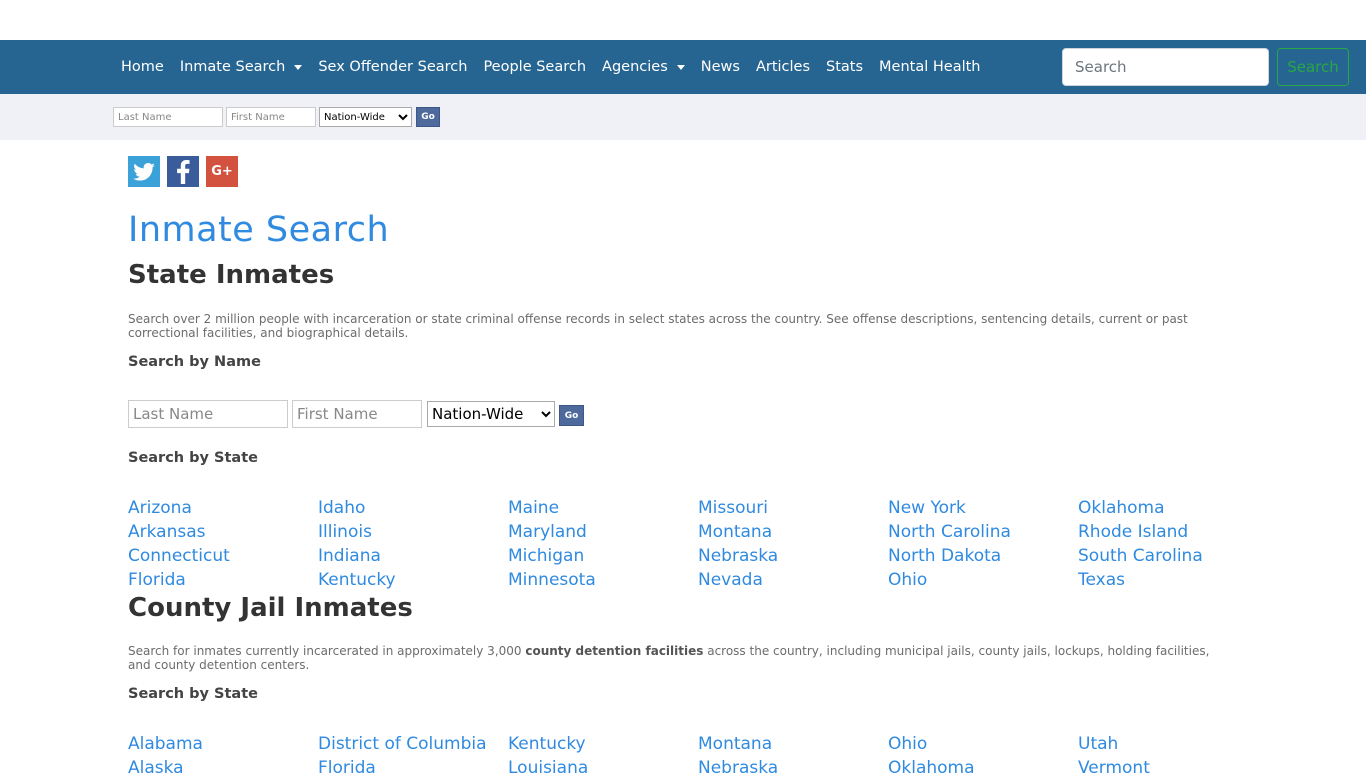 Image resolution: width=1366 pixels, height=780 pixels. I want to click on state-inmates-state-link: Florida, so click(223, 580).